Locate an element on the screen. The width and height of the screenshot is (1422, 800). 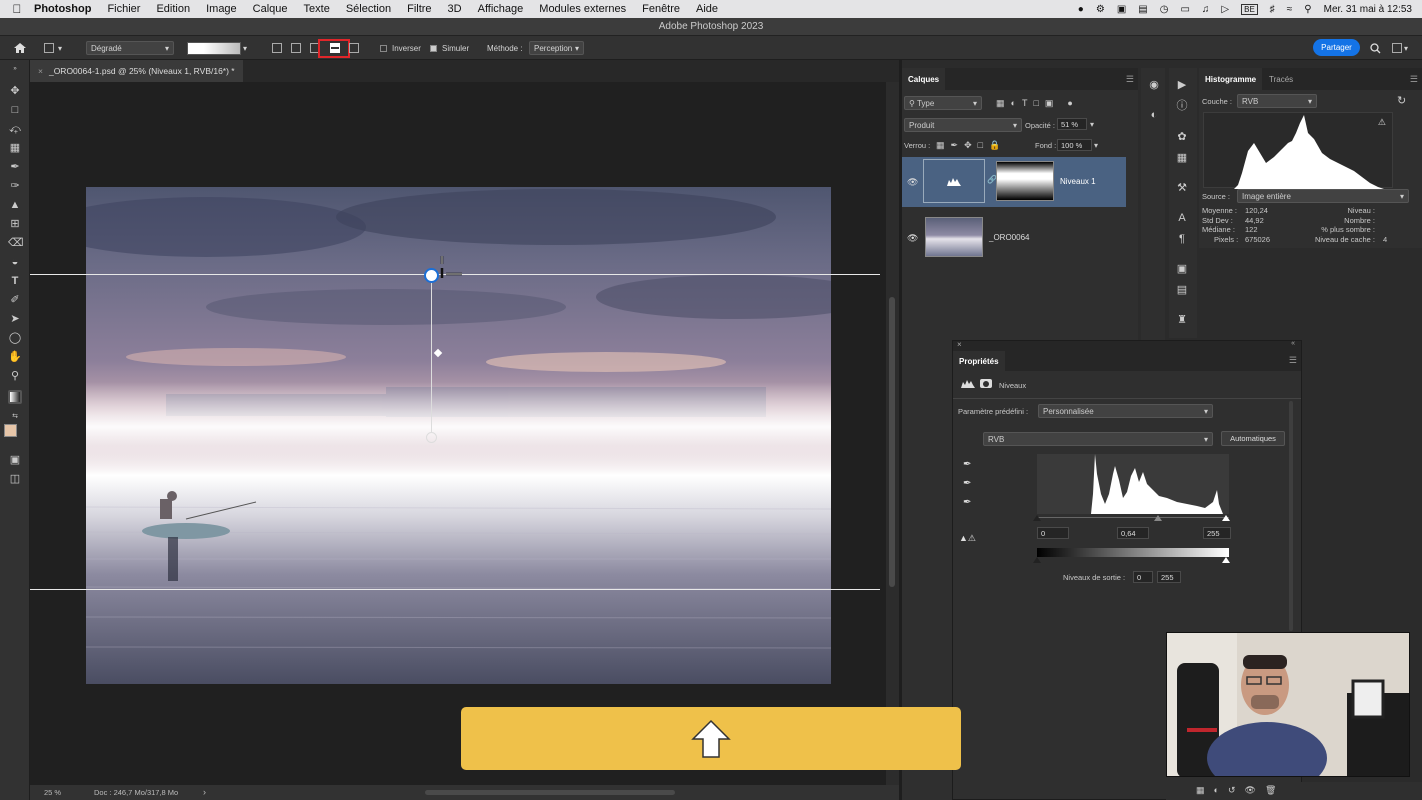
color-wheel-icon: ✿ is located at coordinates (1182, 137).